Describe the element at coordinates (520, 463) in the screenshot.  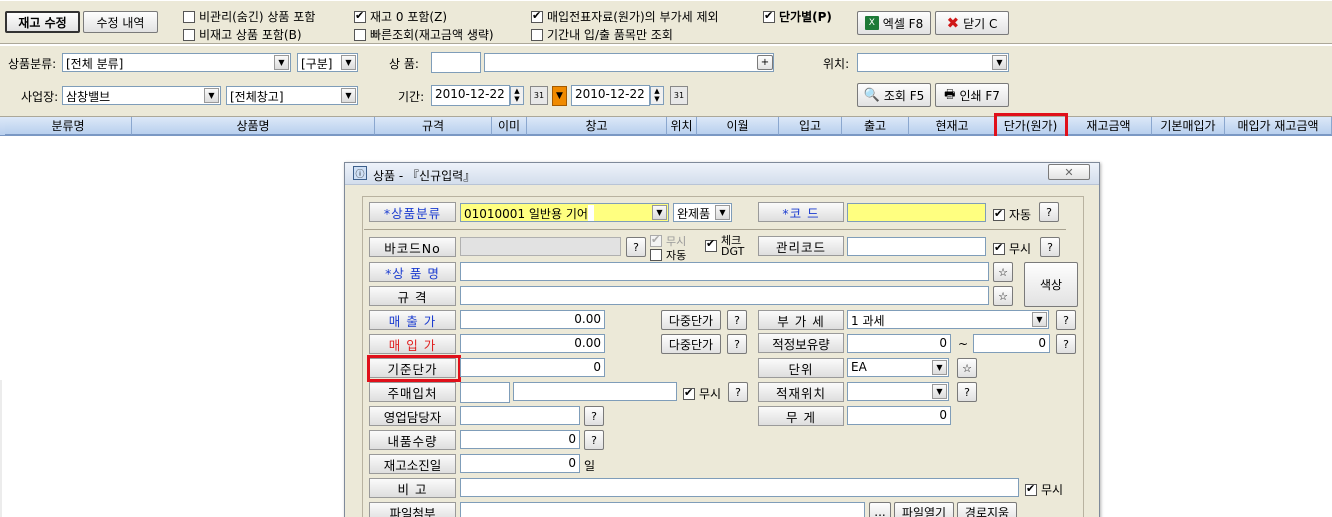
I see `exhaust-day-input: 0` at that location.